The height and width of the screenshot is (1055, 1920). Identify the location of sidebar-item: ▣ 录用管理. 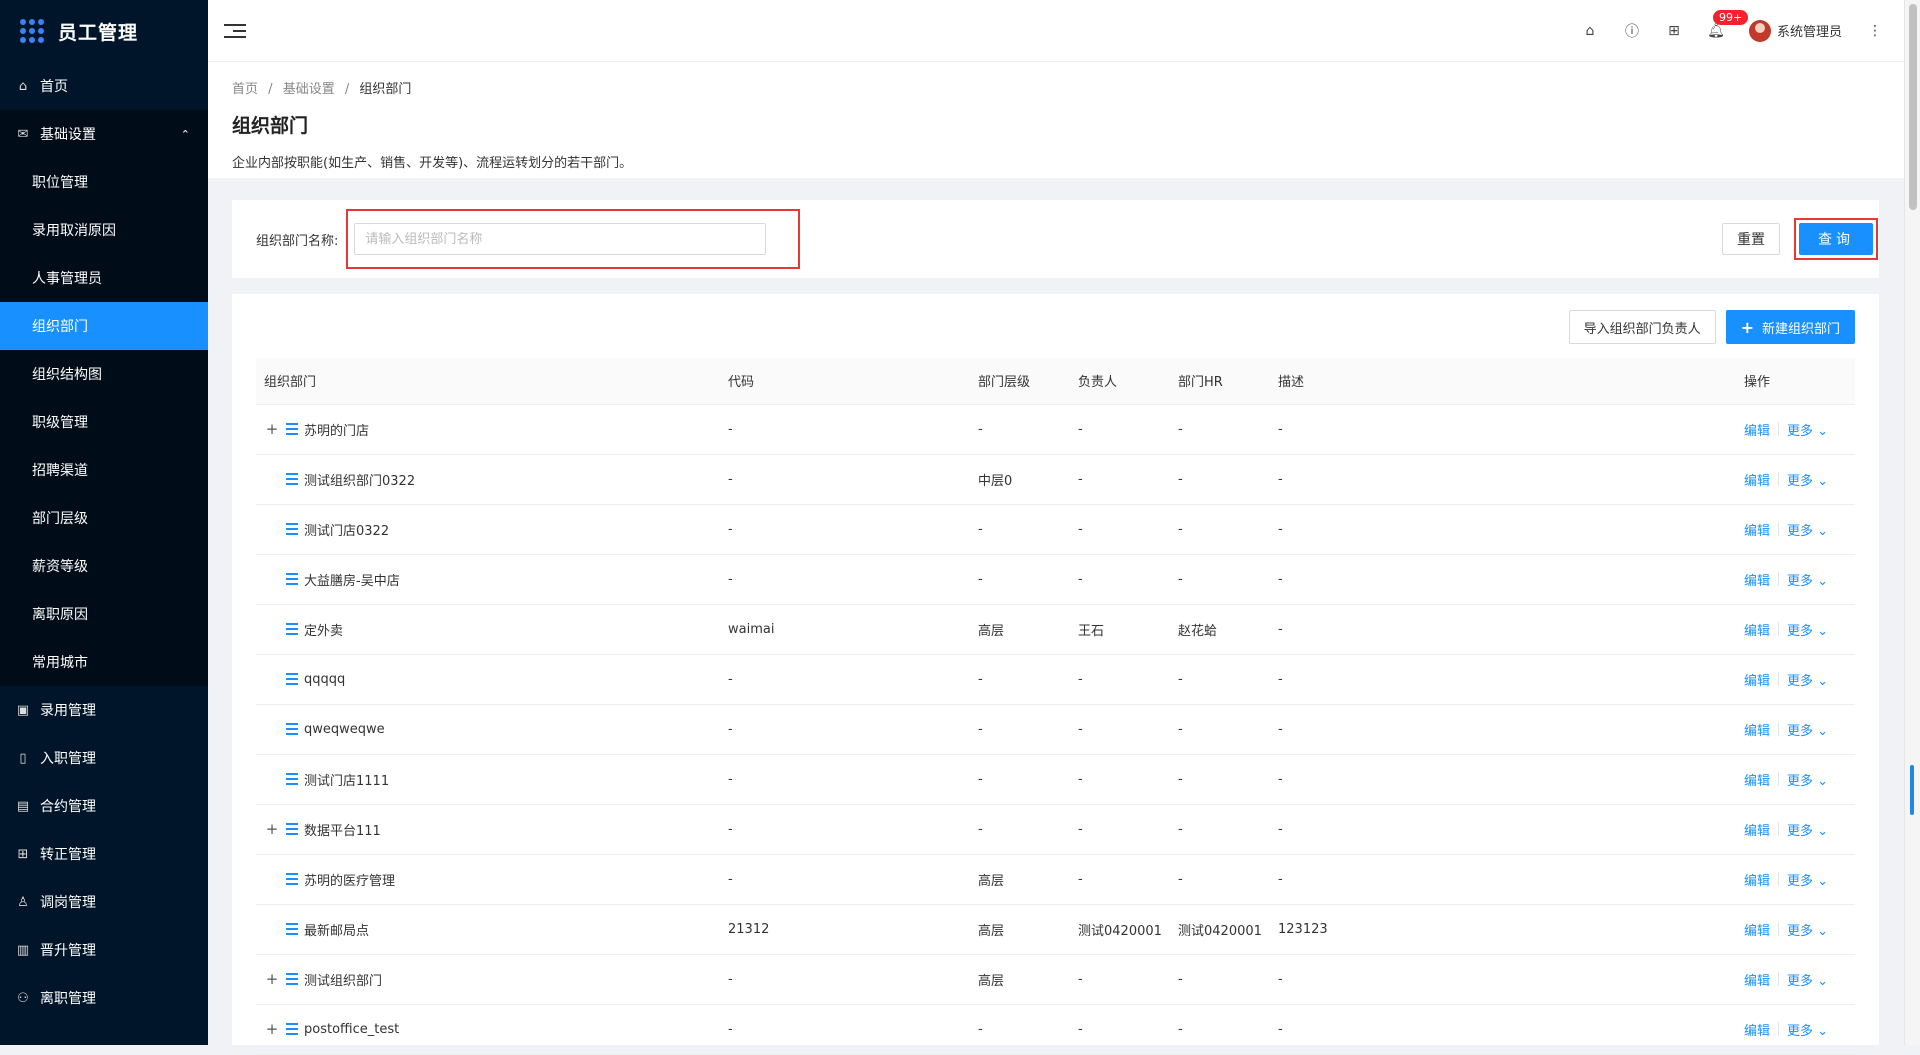
(104, 710).